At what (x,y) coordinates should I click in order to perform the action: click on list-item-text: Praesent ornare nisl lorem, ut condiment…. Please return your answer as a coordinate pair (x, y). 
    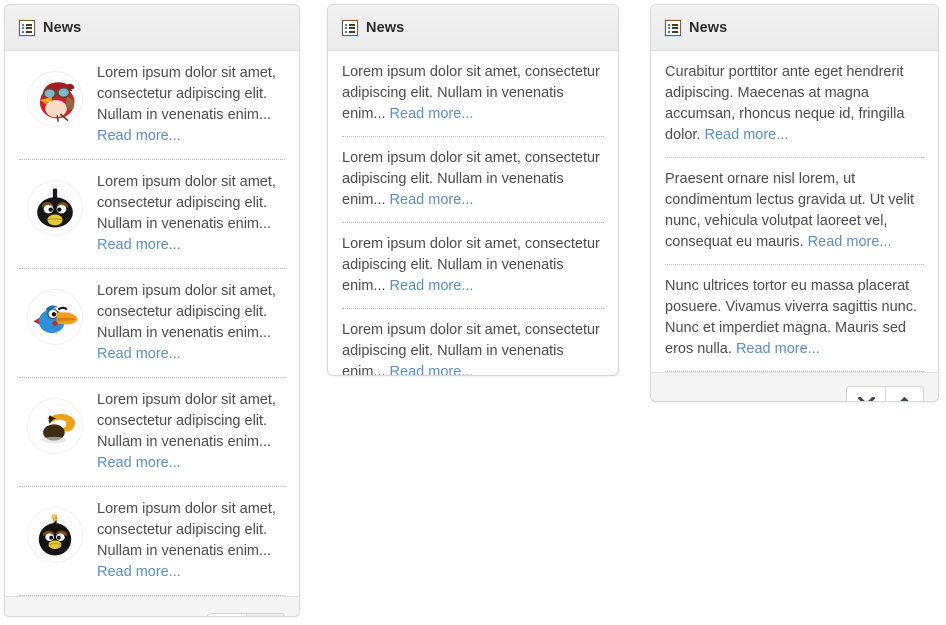
    Looking at the image, I should click on (790, 210).